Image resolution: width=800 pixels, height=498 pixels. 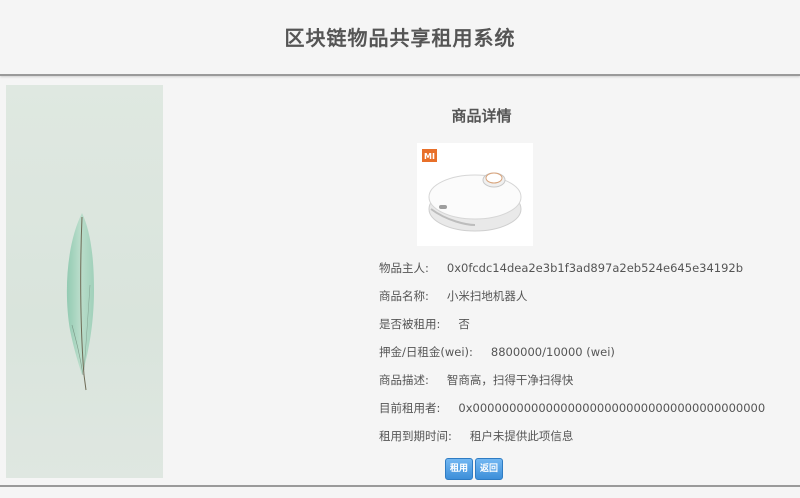 I want to click on price-value: 8800000/10000 (wei), so click(x=552, y=352).